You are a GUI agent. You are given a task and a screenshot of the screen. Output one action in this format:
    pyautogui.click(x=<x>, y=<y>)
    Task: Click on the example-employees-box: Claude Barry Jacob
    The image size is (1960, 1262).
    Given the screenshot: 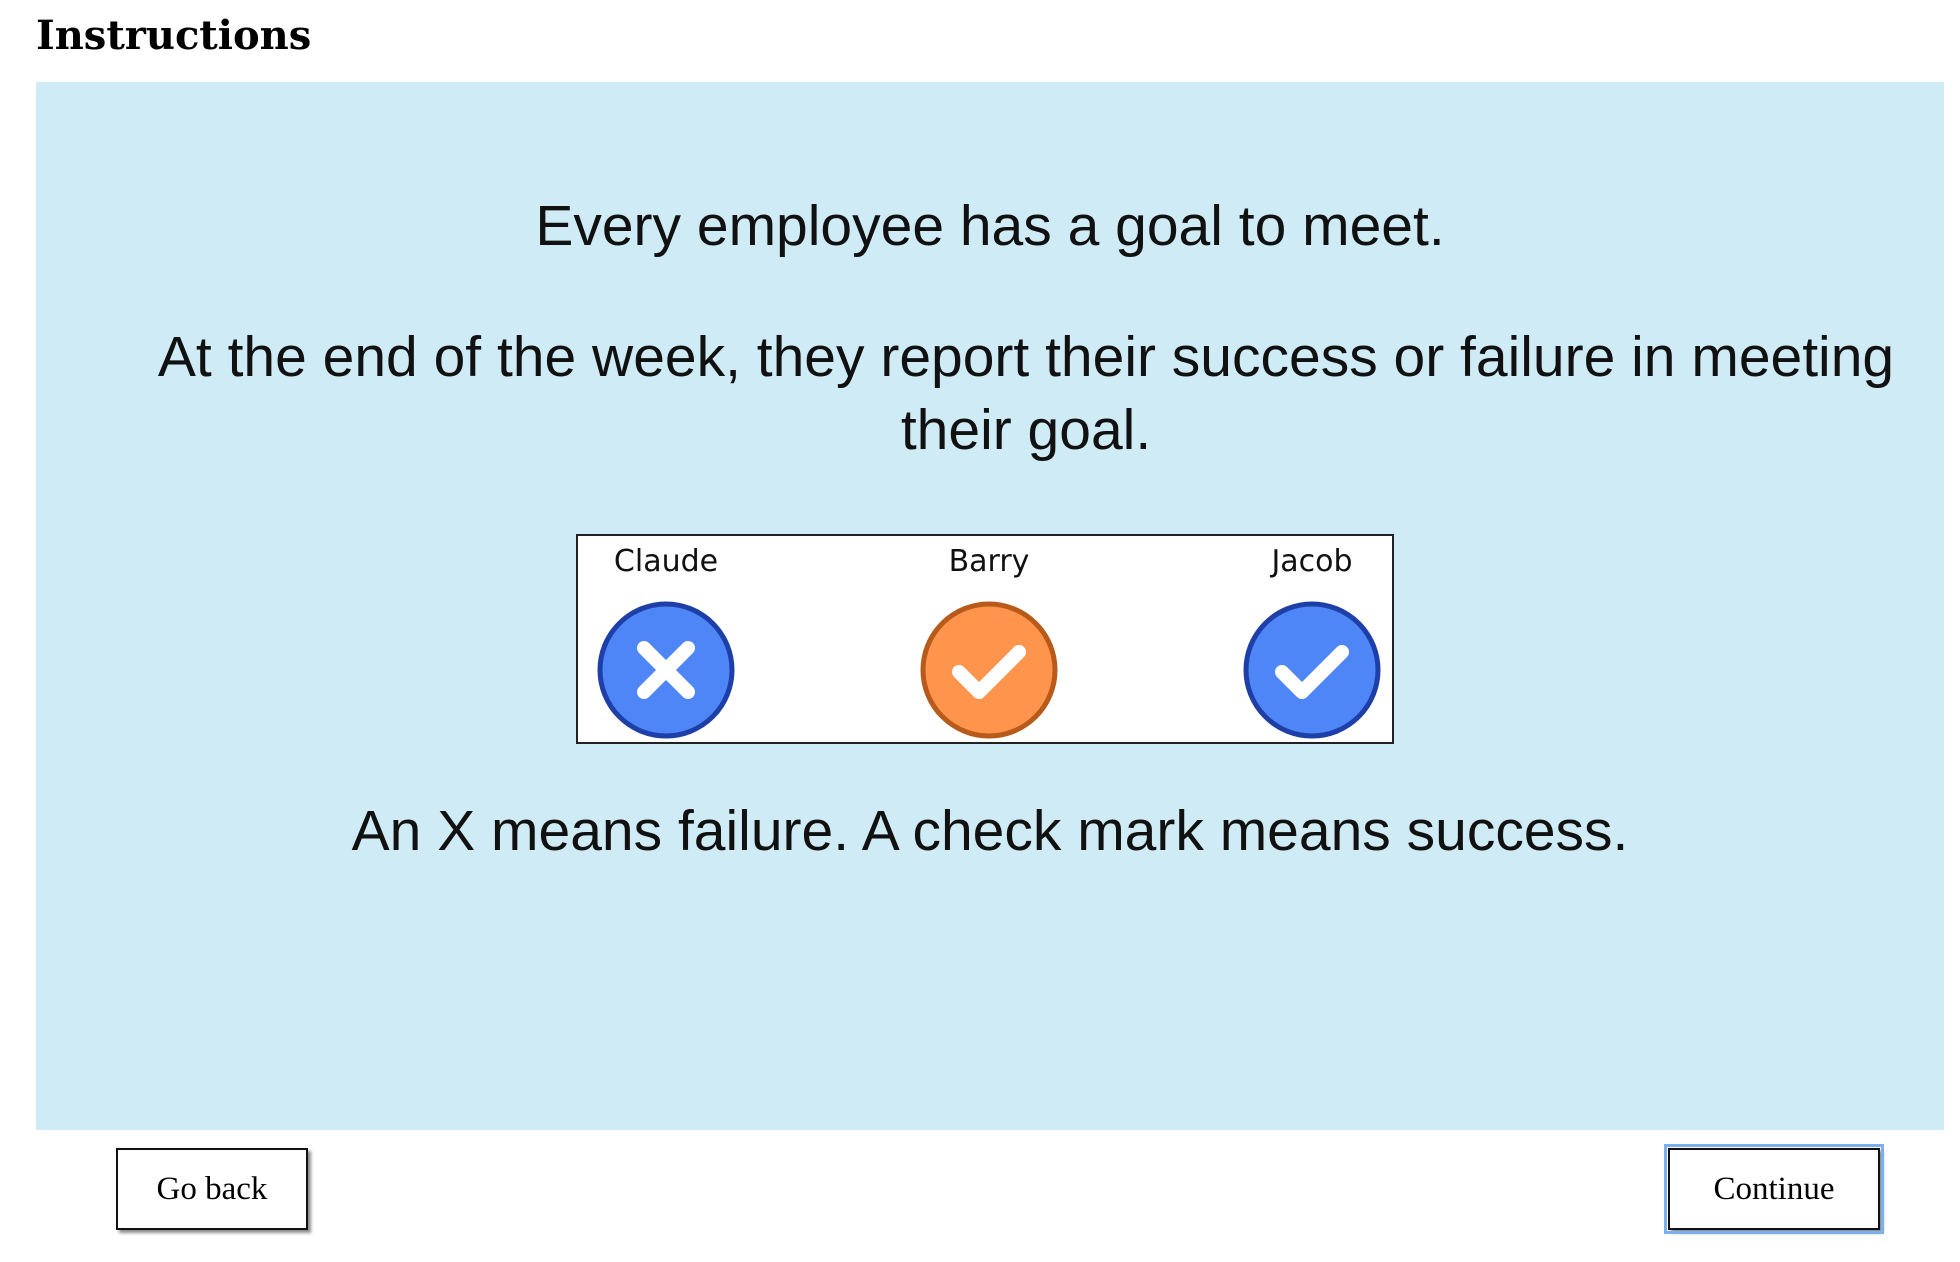 What is the action you would take?
    pyautogui.click(x=985, y=639)
    